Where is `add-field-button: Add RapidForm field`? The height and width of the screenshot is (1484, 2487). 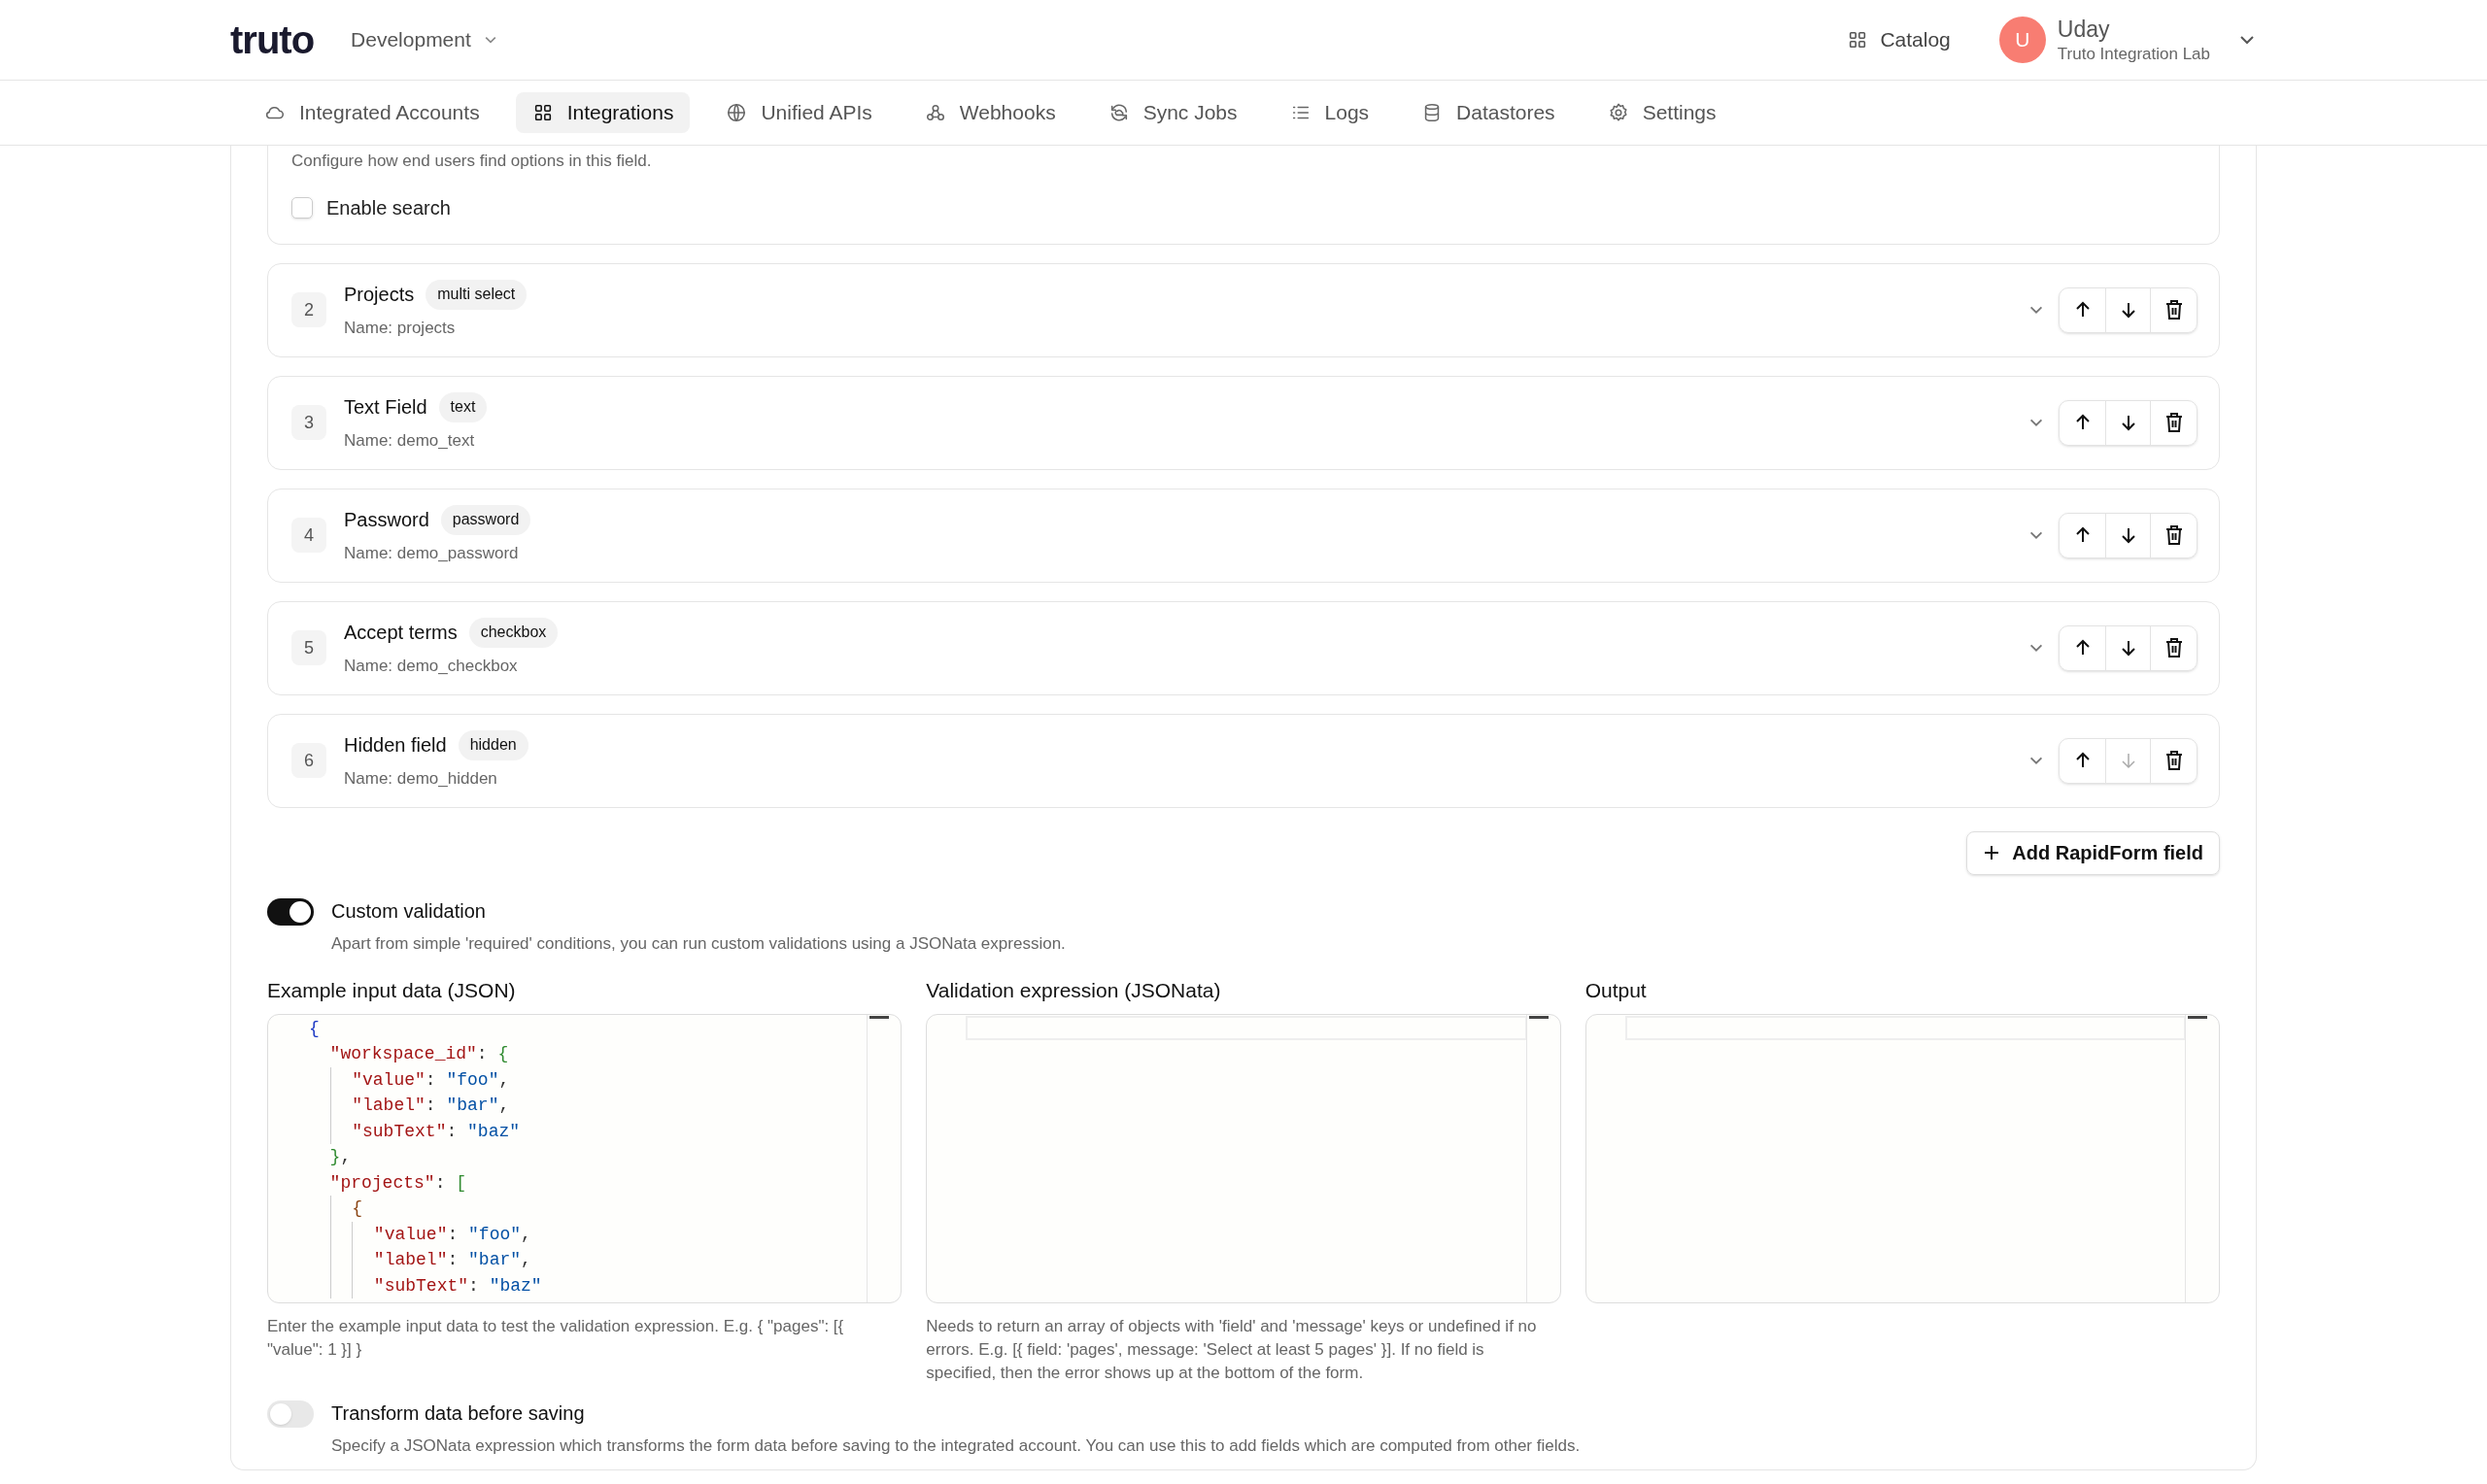 add-field-button: Add RapidForm field is located at coordinates (2093, 852).